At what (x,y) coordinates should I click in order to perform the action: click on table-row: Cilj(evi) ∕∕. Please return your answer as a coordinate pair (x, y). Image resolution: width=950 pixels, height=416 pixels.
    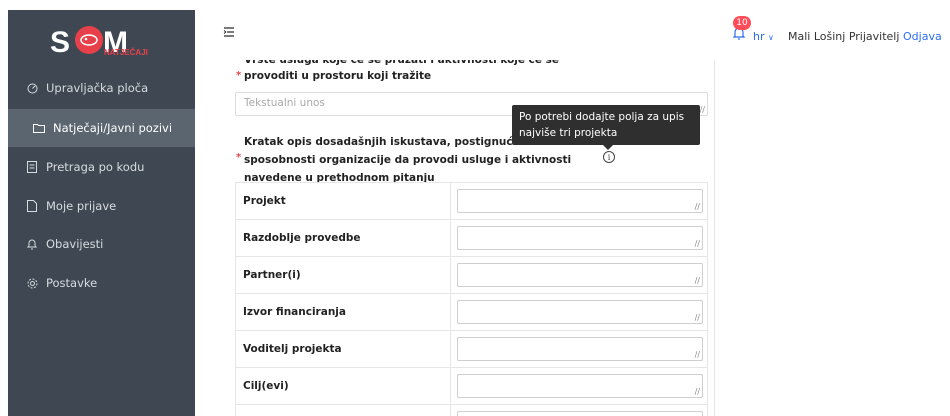
    Looking at the image, I should click on (471, 385).